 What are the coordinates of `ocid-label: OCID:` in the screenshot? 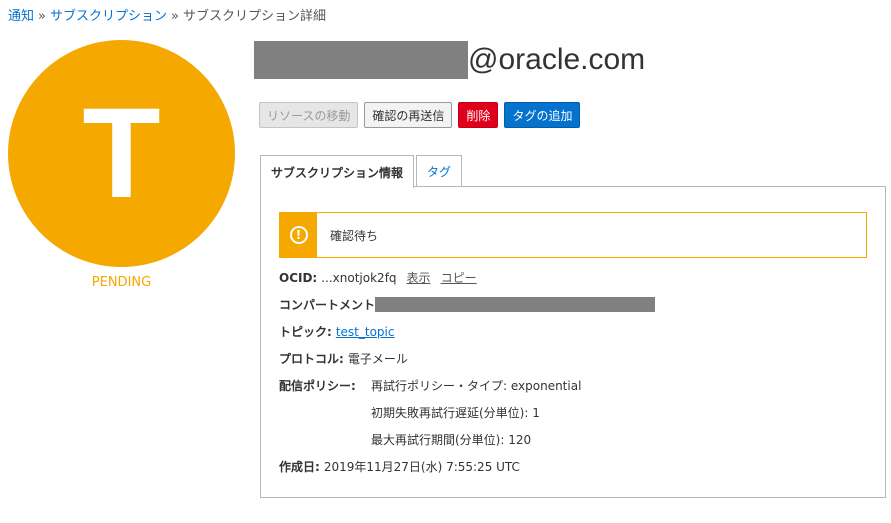 It's located at (298, 277).